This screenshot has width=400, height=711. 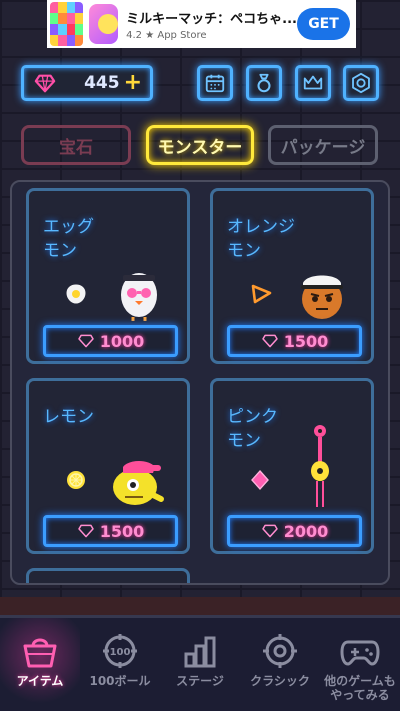 What do you see at coordinates (323, 145) in the screenshot?
I see `tab-packages: パッケージ` at bounding box center [323, 145].